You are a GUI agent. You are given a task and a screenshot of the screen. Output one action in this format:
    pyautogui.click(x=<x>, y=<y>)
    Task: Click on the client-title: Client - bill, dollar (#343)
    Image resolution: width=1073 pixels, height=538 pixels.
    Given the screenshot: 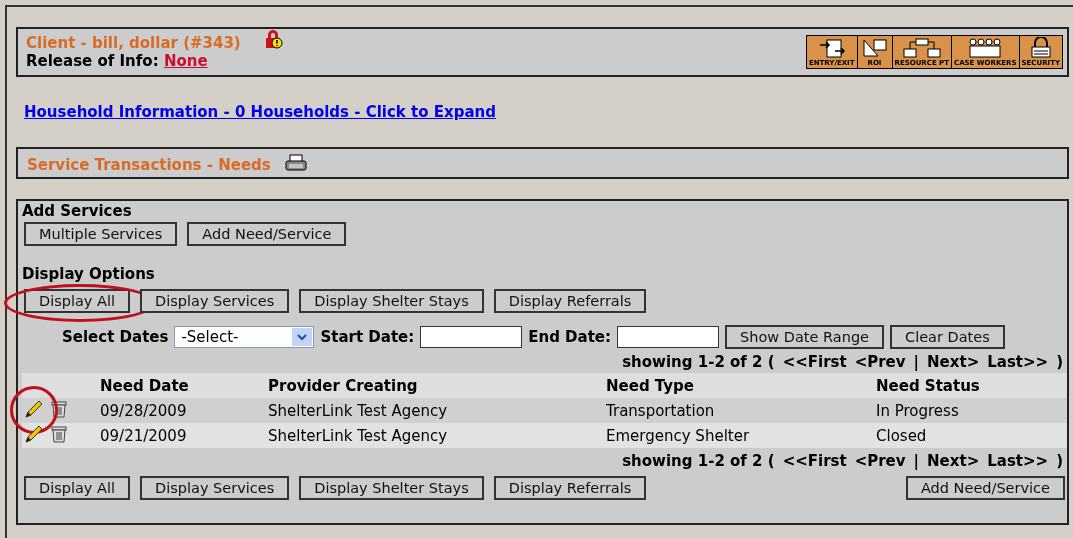 What is the action you would take?
    pyautogui.click(x=133, y=43)
    